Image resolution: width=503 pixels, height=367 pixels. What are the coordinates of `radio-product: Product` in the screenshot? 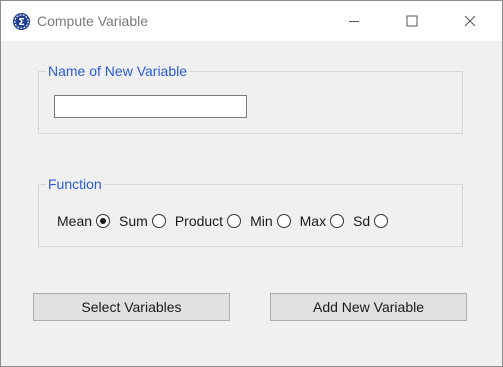 It's located at (208, 221).